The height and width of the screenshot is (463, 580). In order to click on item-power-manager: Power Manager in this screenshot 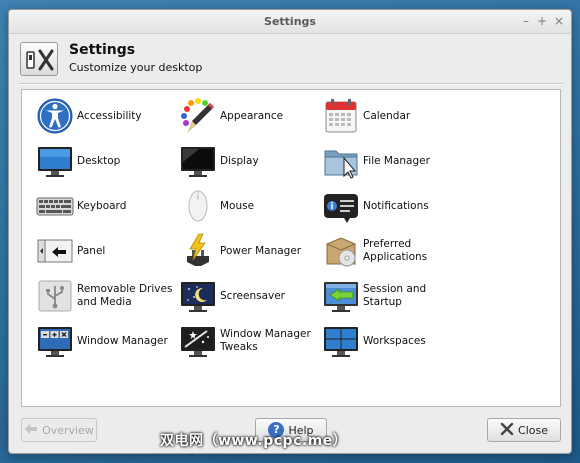, I will do `click(249, 252)`.